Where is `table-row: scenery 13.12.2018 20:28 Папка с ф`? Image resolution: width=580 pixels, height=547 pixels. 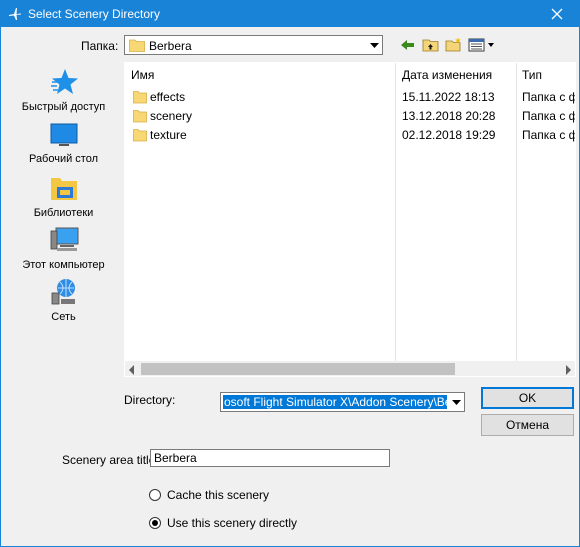
table-row: scenery 13.12.2018 20:28 Папка с ф is located at coordinates (350, 116).